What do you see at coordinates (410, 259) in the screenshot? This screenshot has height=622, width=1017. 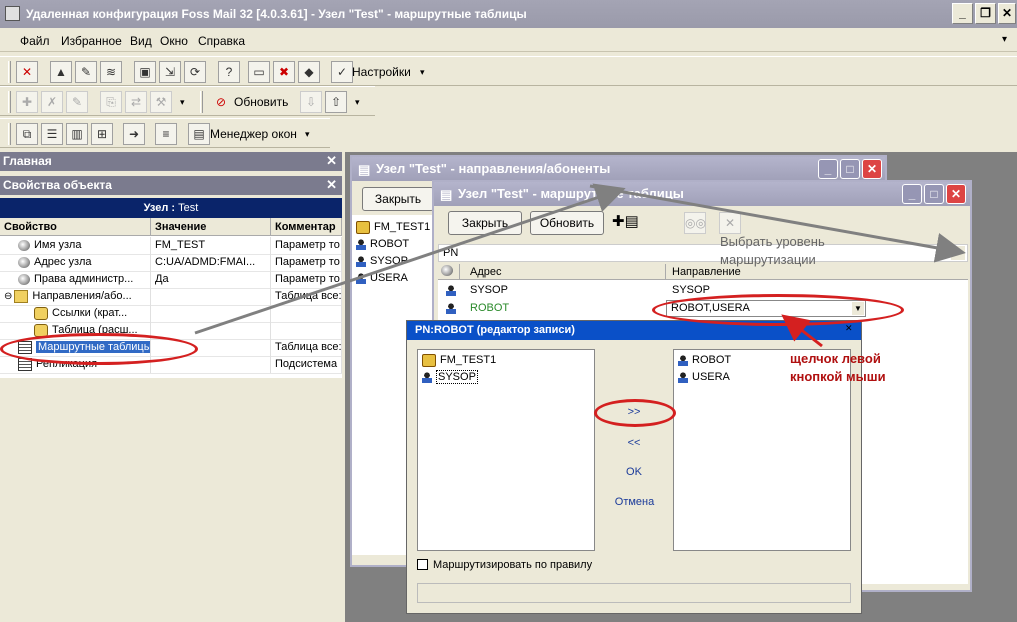 I see `annotation-arrow` at bounding box center [410, 259].